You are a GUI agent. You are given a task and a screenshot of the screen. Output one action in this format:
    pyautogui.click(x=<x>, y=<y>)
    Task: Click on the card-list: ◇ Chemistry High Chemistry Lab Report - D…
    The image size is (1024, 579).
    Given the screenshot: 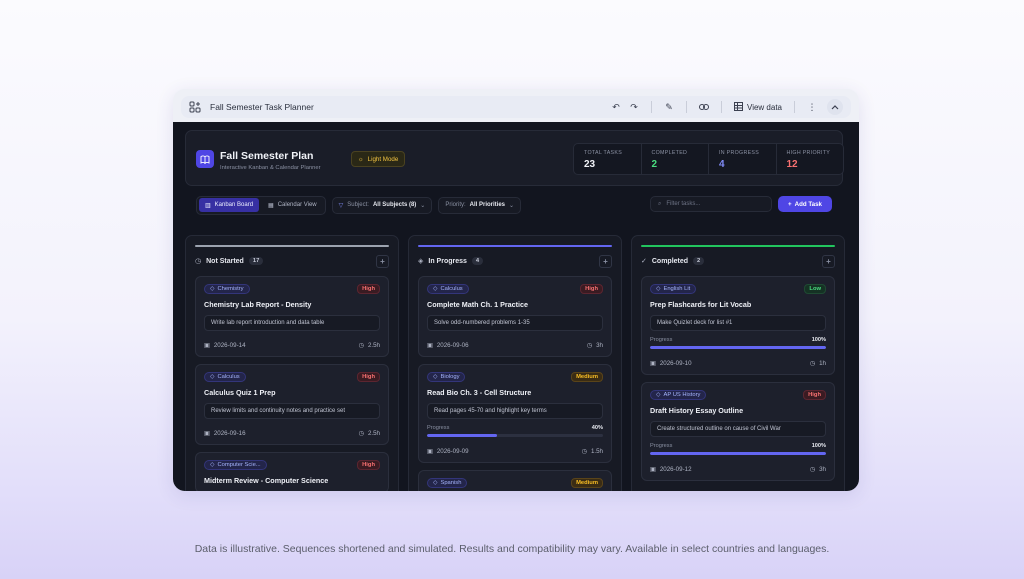 What is the action you would take?
    pyautogui.click(x=292, y=383)
    